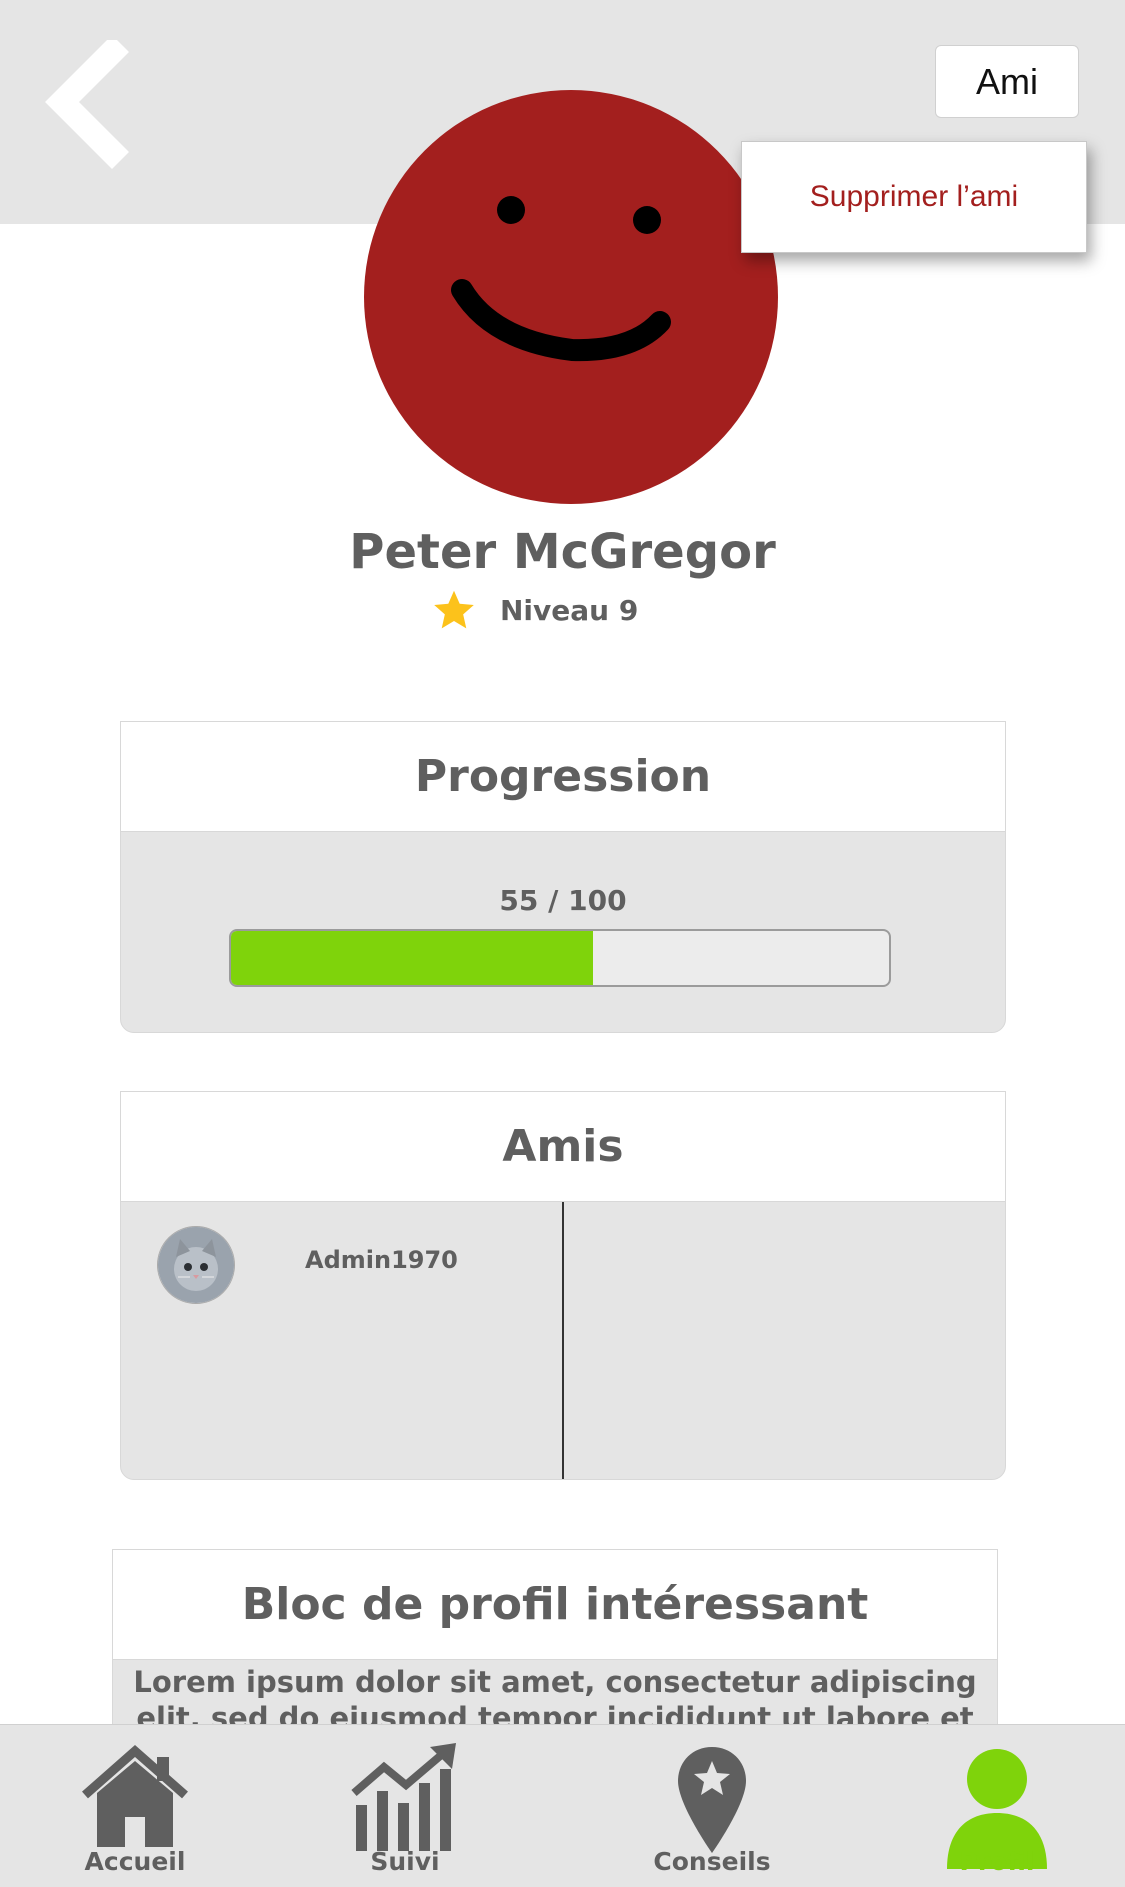  Describe the element at coordinates (403, 1797) in the screenshot. I see `chart-icon` at that location.